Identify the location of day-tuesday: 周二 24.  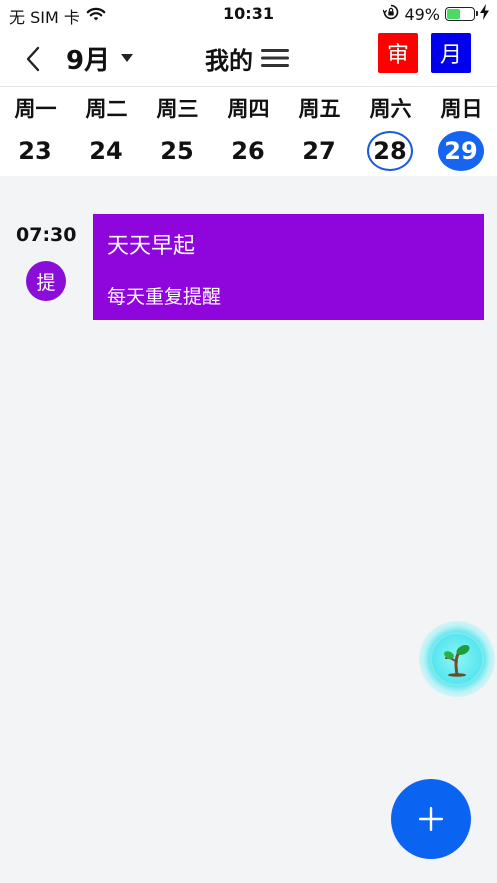
(106, 132).